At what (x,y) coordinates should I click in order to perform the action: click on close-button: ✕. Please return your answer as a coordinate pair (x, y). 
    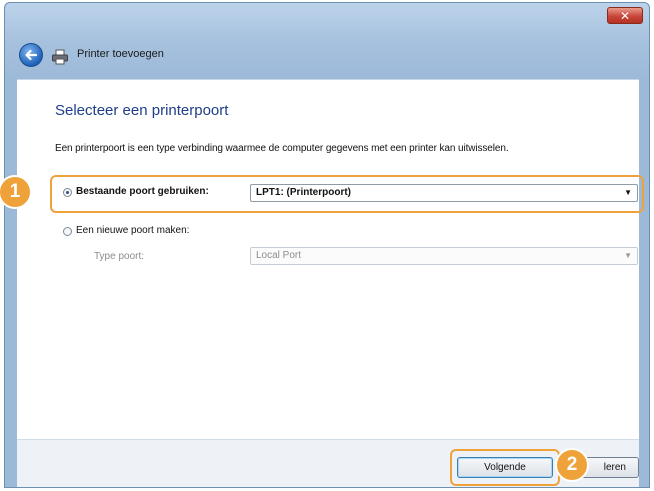
    Looking at the image, I should click on (625, 15).